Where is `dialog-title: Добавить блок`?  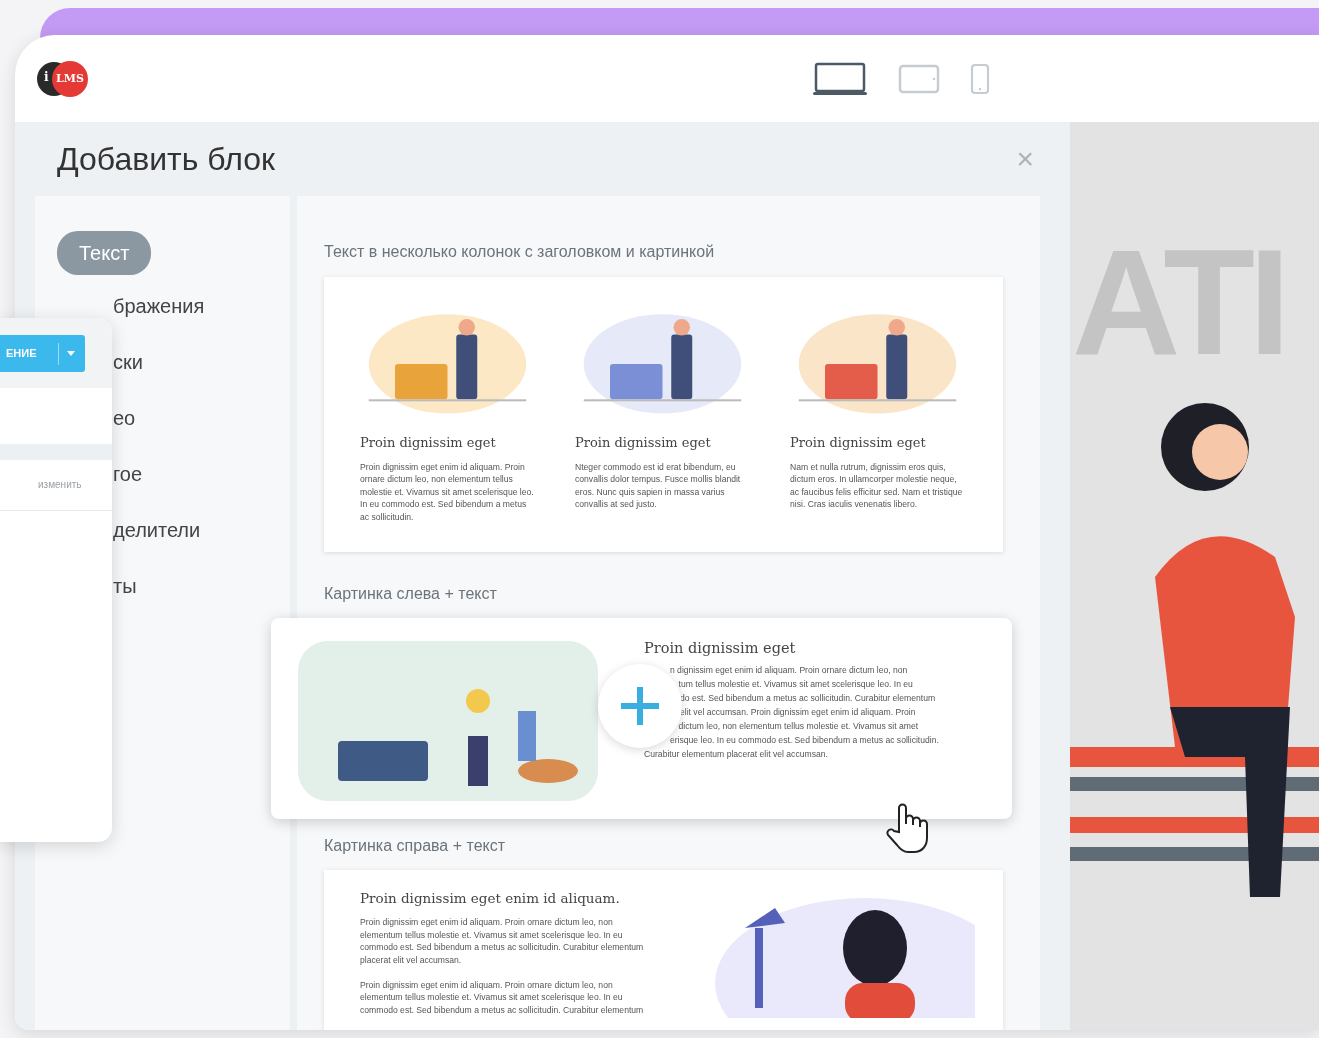
dialog-title: Добавить блок is located at coordinates (166, 159).